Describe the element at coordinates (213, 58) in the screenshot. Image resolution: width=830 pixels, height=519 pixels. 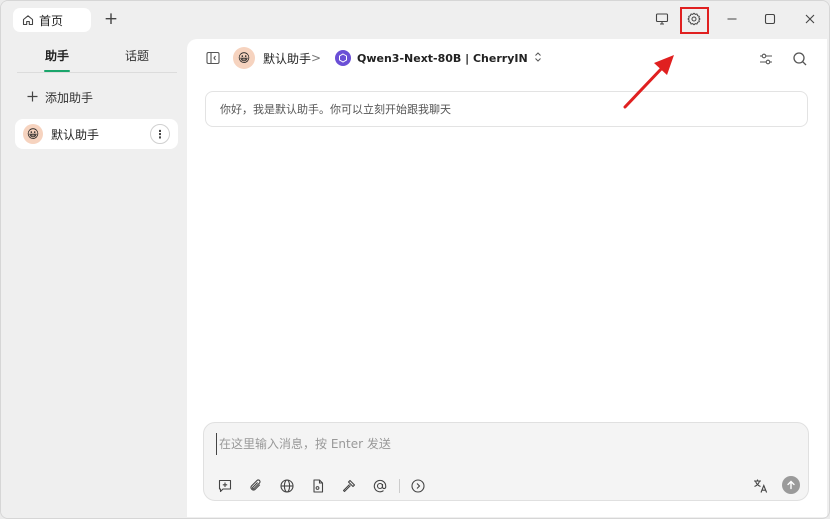
I see `sidebar-toggle-icon` at that location.